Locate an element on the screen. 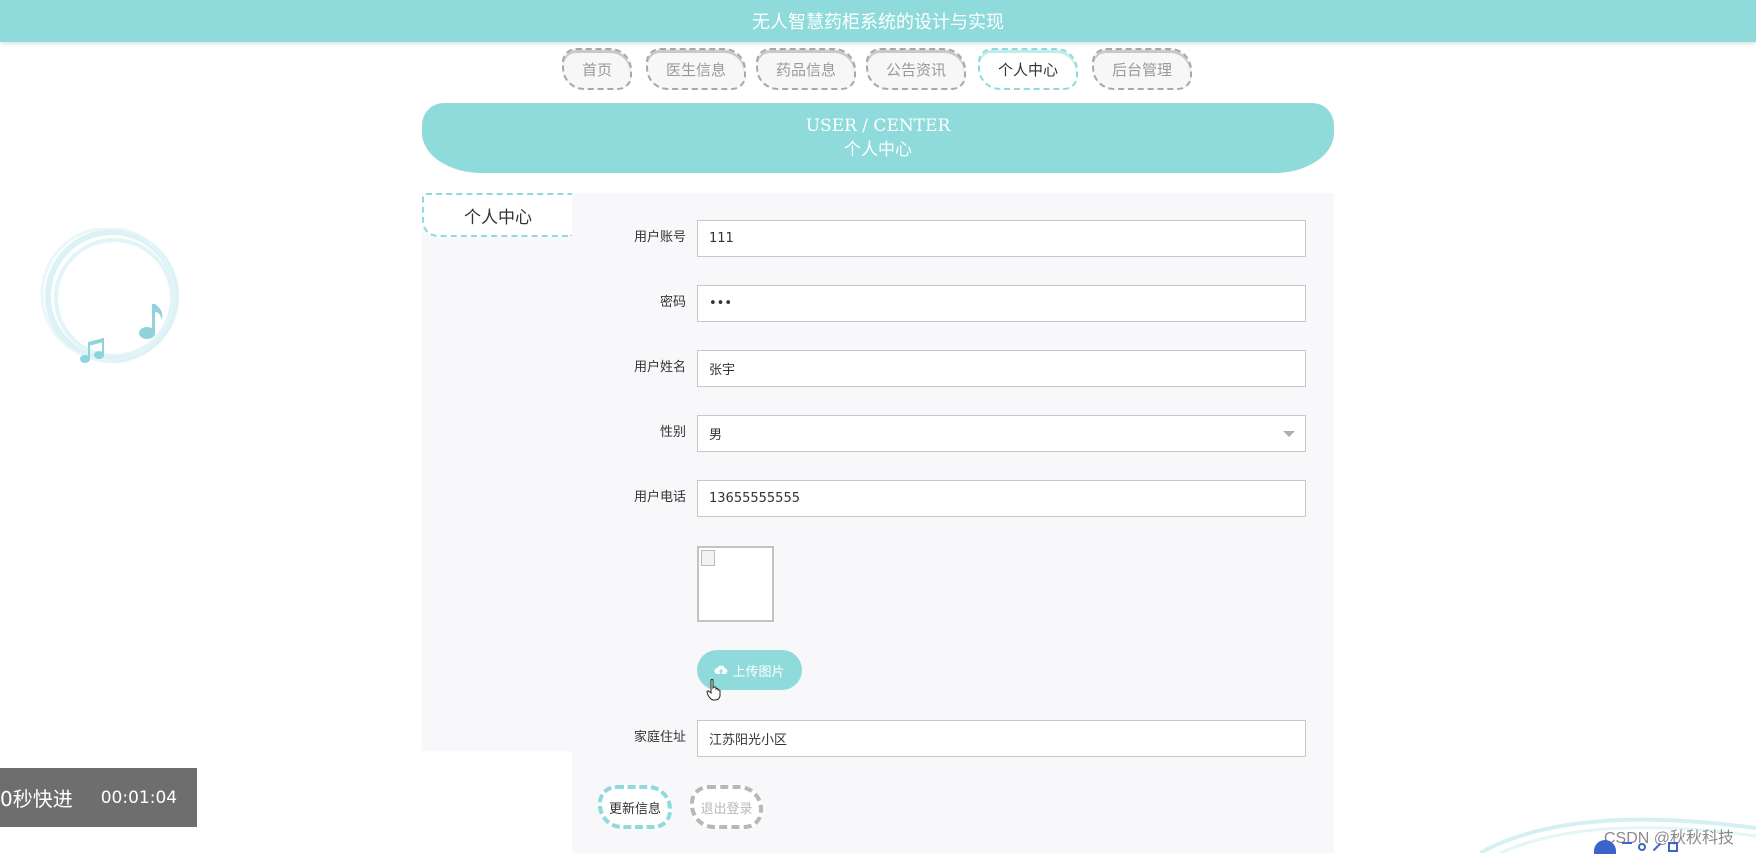  page-banner: USER / CENTER 个人中心 is located at coordinates (878, 138).